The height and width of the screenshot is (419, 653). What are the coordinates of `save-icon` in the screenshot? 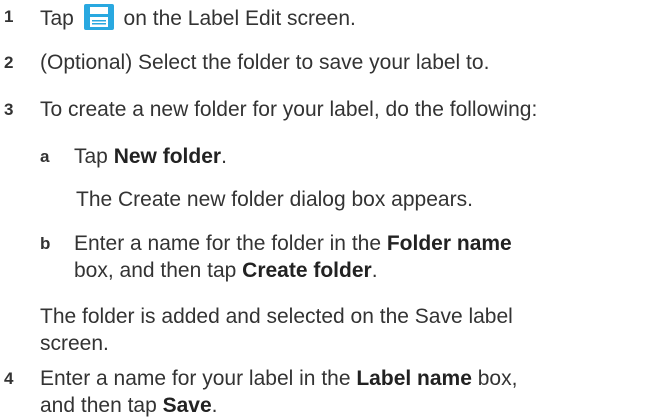 It's located at (98, 16).